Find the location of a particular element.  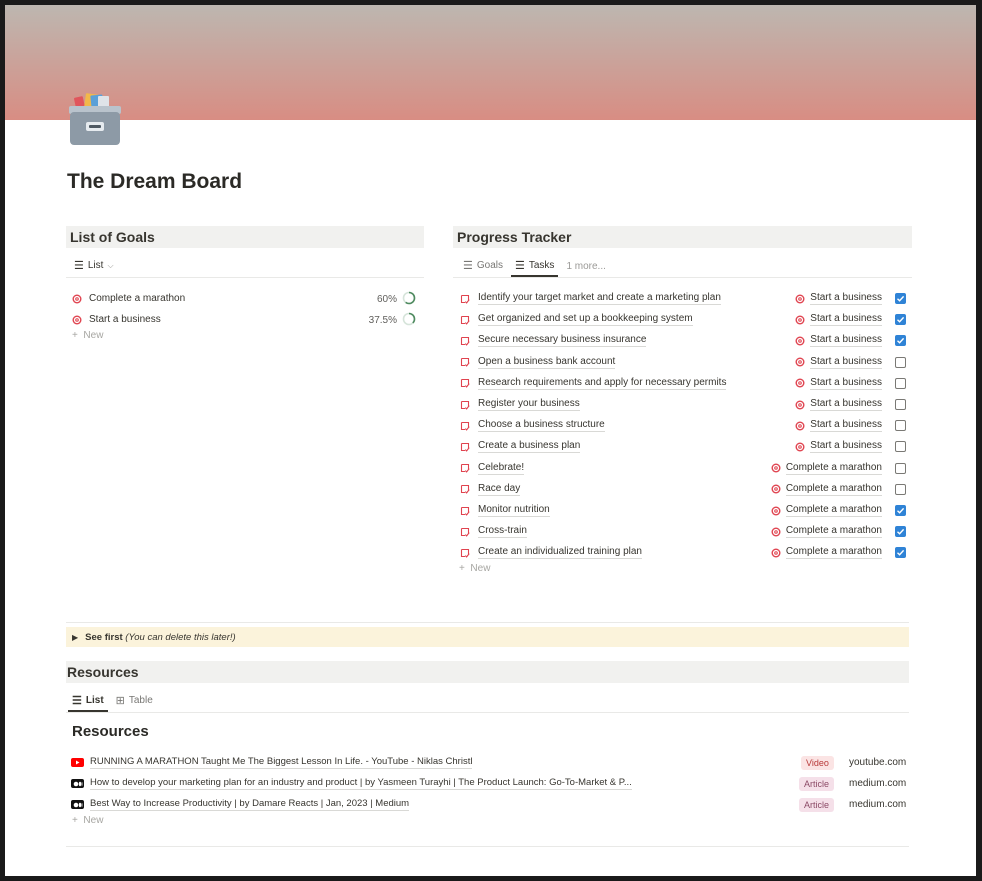

youtube-icon is located at coordinates (77, 762).